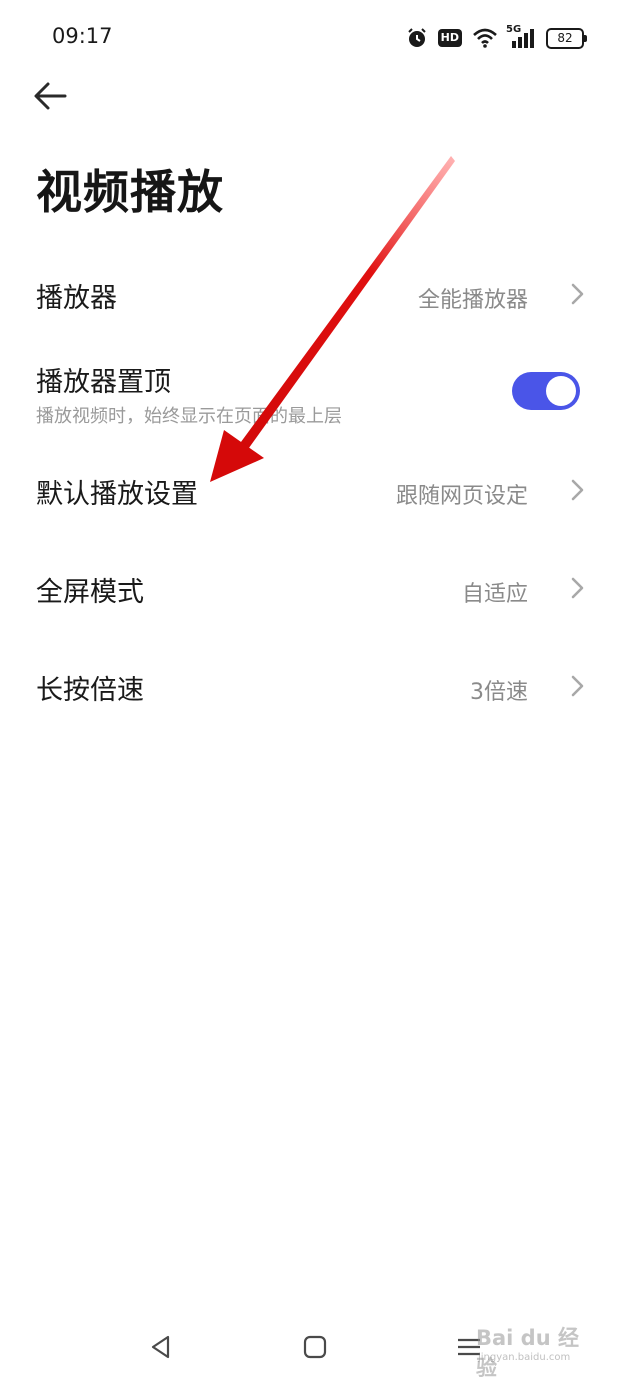  I want to click on alarm-icon, so click(416, 37).